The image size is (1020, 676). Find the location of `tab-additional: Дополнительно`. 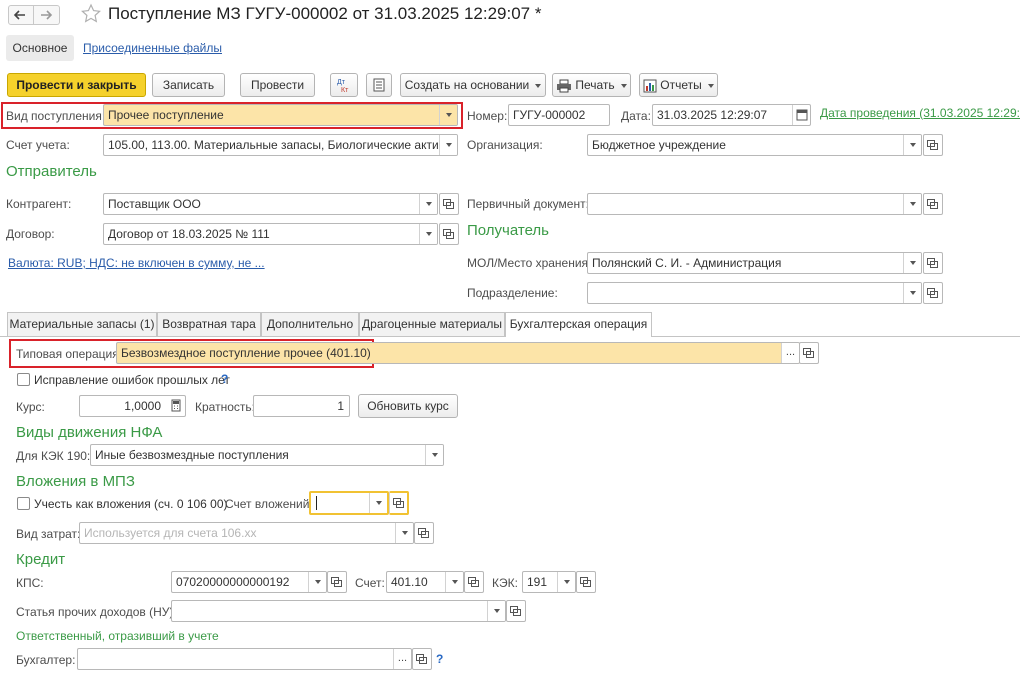

tab-additional: Дополнительно is located at coordinates (310, 324).